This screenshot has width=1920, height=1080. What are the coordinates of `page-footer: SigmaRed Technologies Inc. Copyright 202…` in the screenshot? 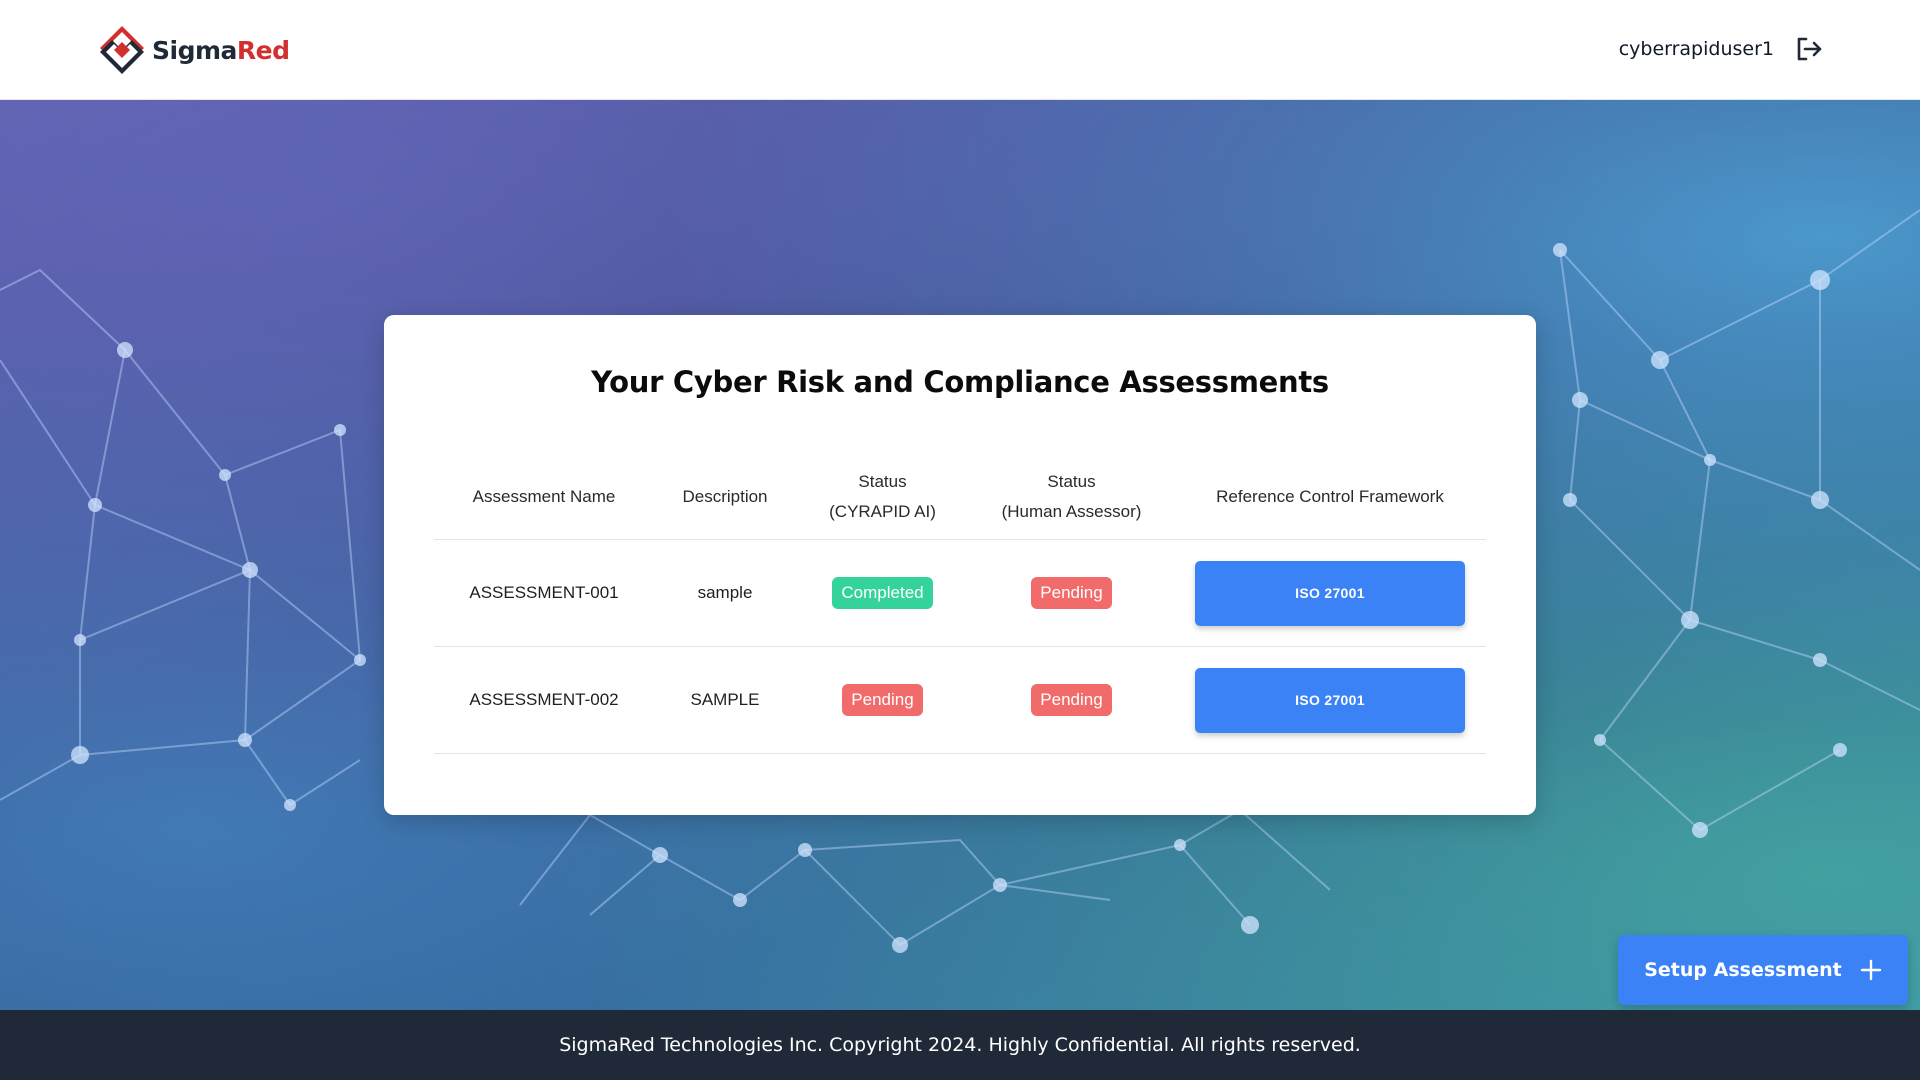 It's located at (960, 1045).